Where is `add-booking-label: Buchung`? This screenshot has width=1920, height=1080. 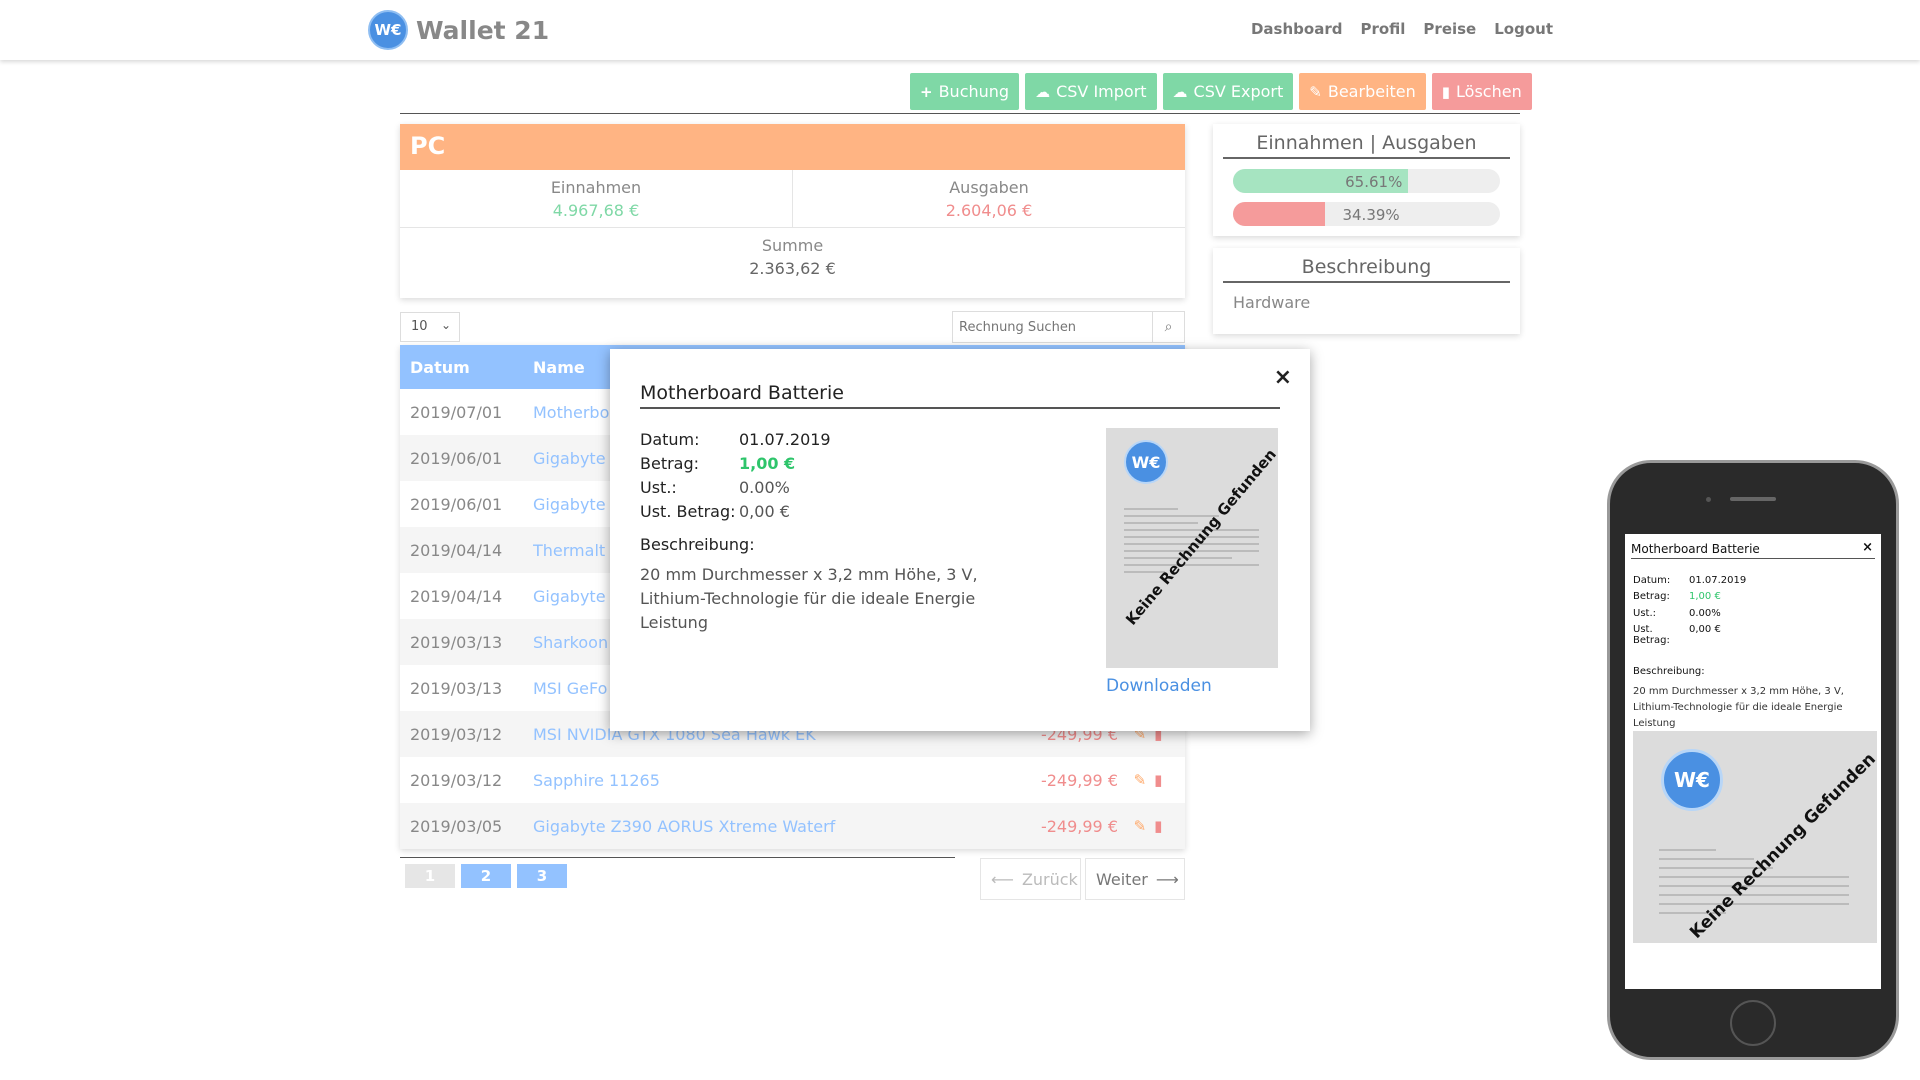 add-booking-label: Buchung is located at coordinates (974, 91).